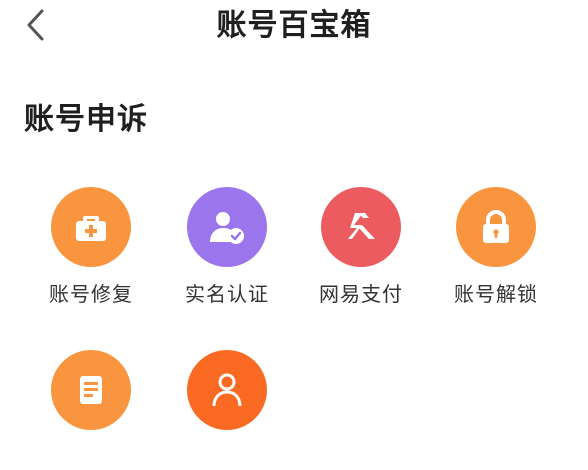 Image resolution: width=588 pixels, height=470 pixels. I want to click on real-name-label: 实名认证, so click(227, 294).